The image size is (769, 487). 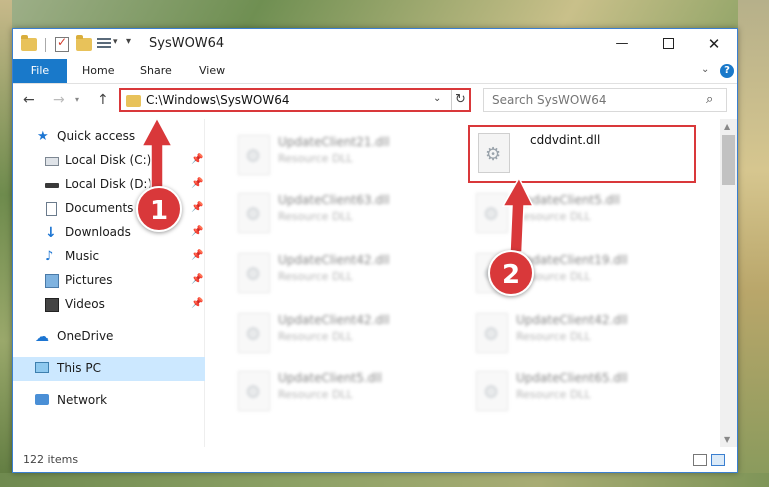 I want to click on new-folder-icon, so click(x=84, y=43).